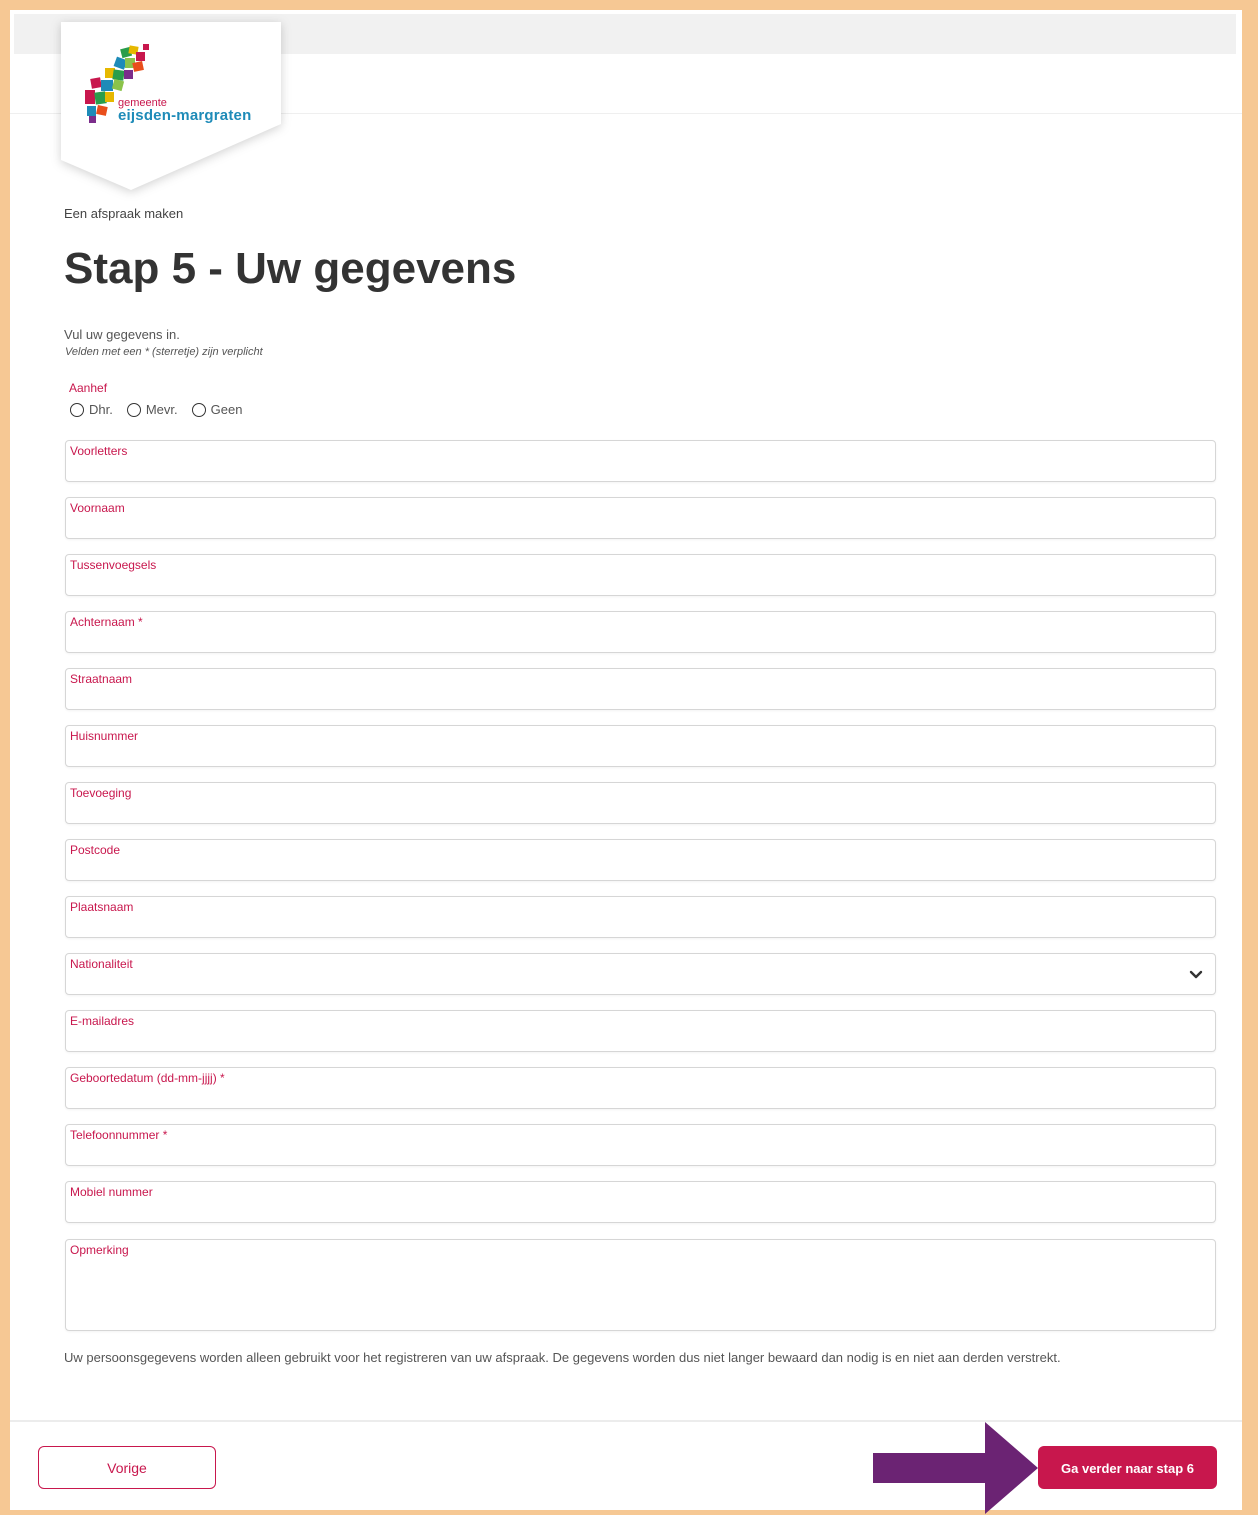 The image size is (1258, 1515). What do you see at coordinates (101, 679) in the screenshot?
I see `field-label: Straatnaam` at bounding box center [101, 679].